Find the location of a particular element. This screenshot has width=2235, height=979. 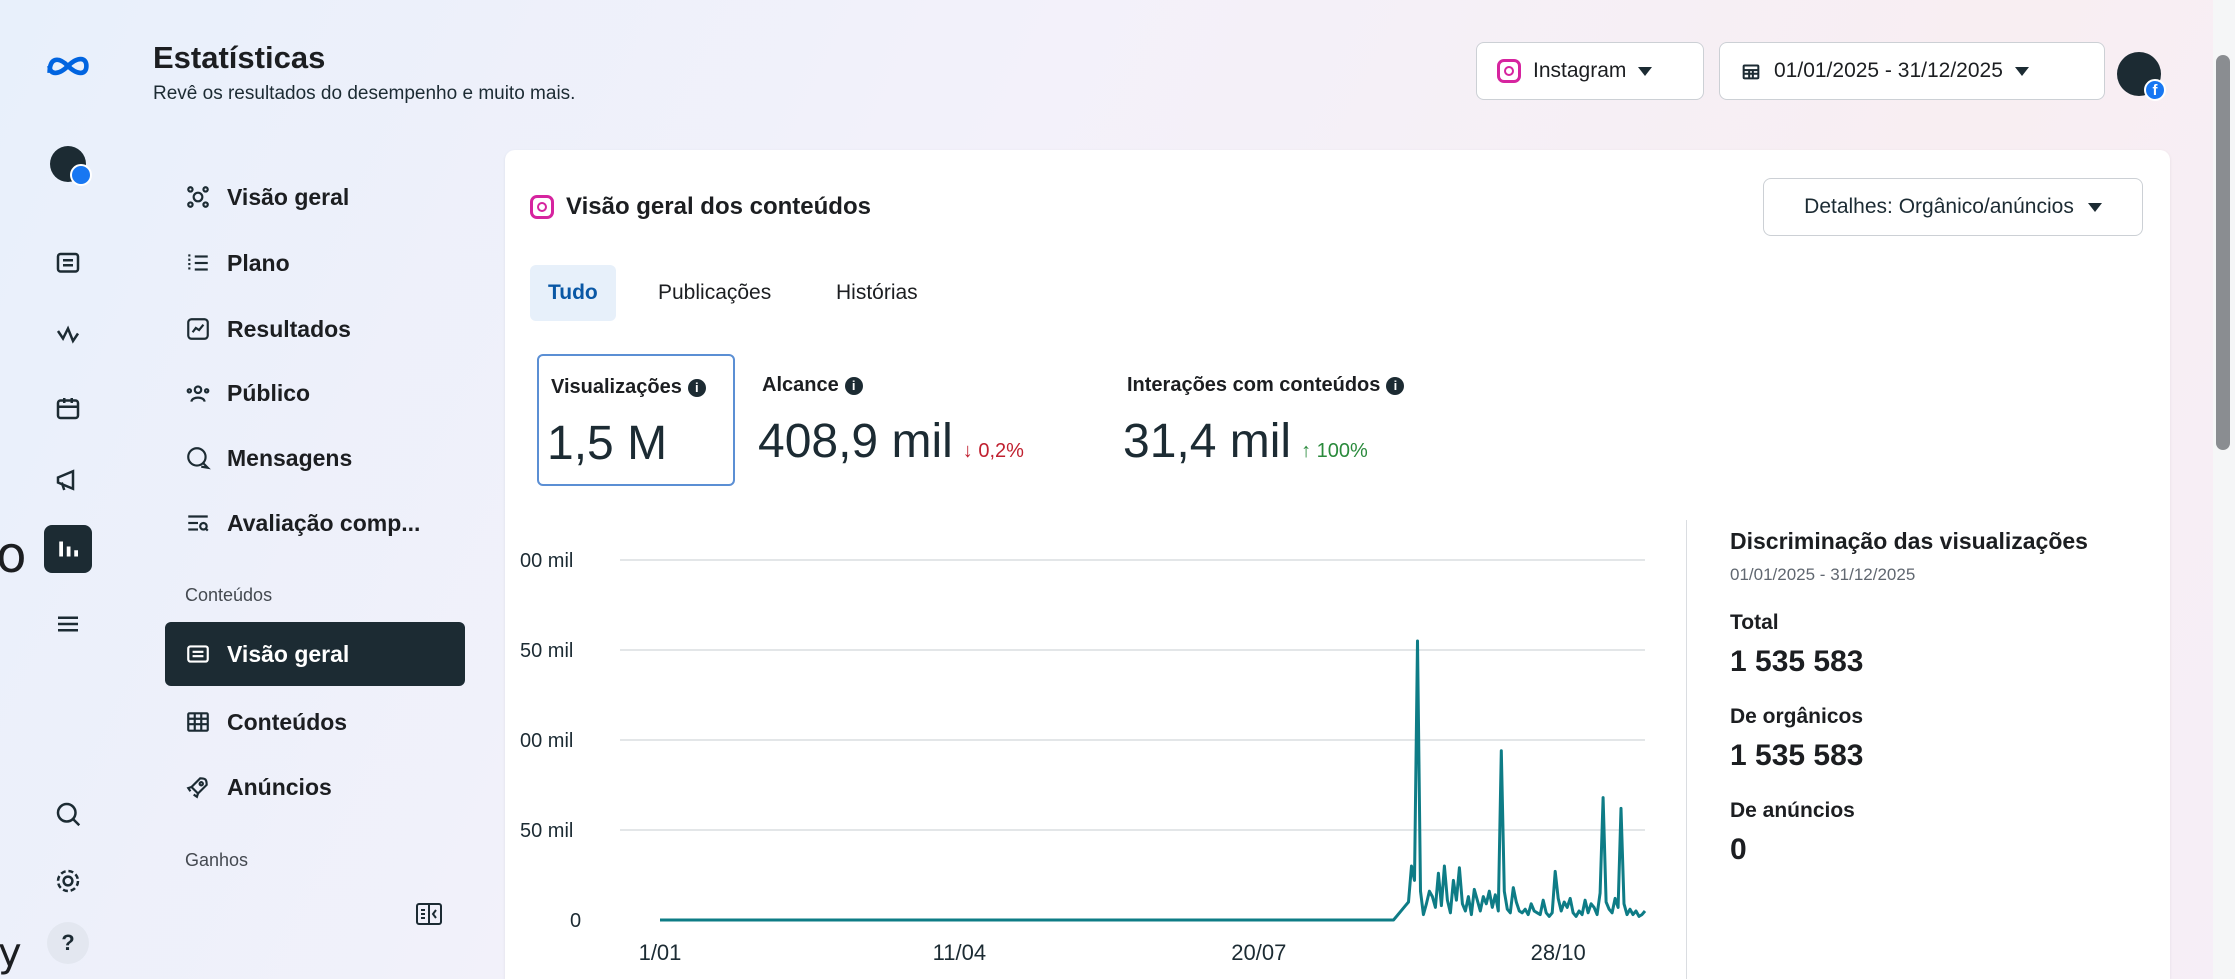

metric-value: 1,5 M is located at coordinates (607, 443).